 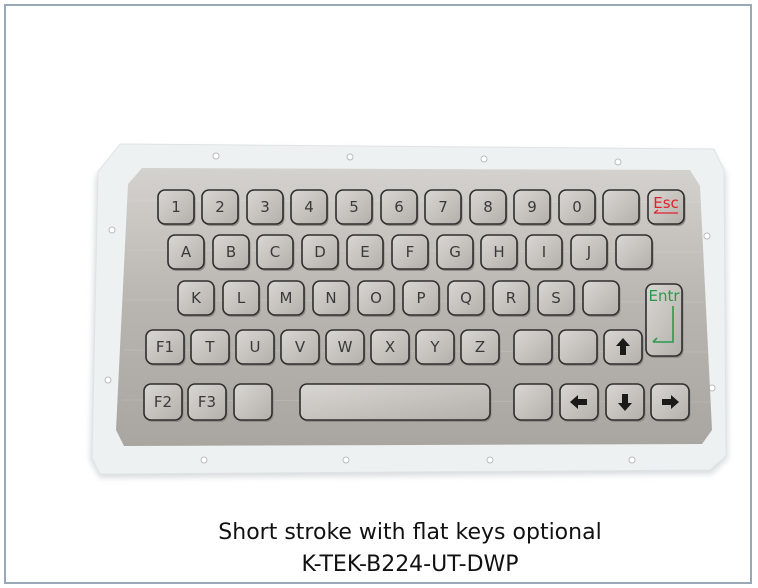 I want to click on key-u: U, so click(x=255, y=347).